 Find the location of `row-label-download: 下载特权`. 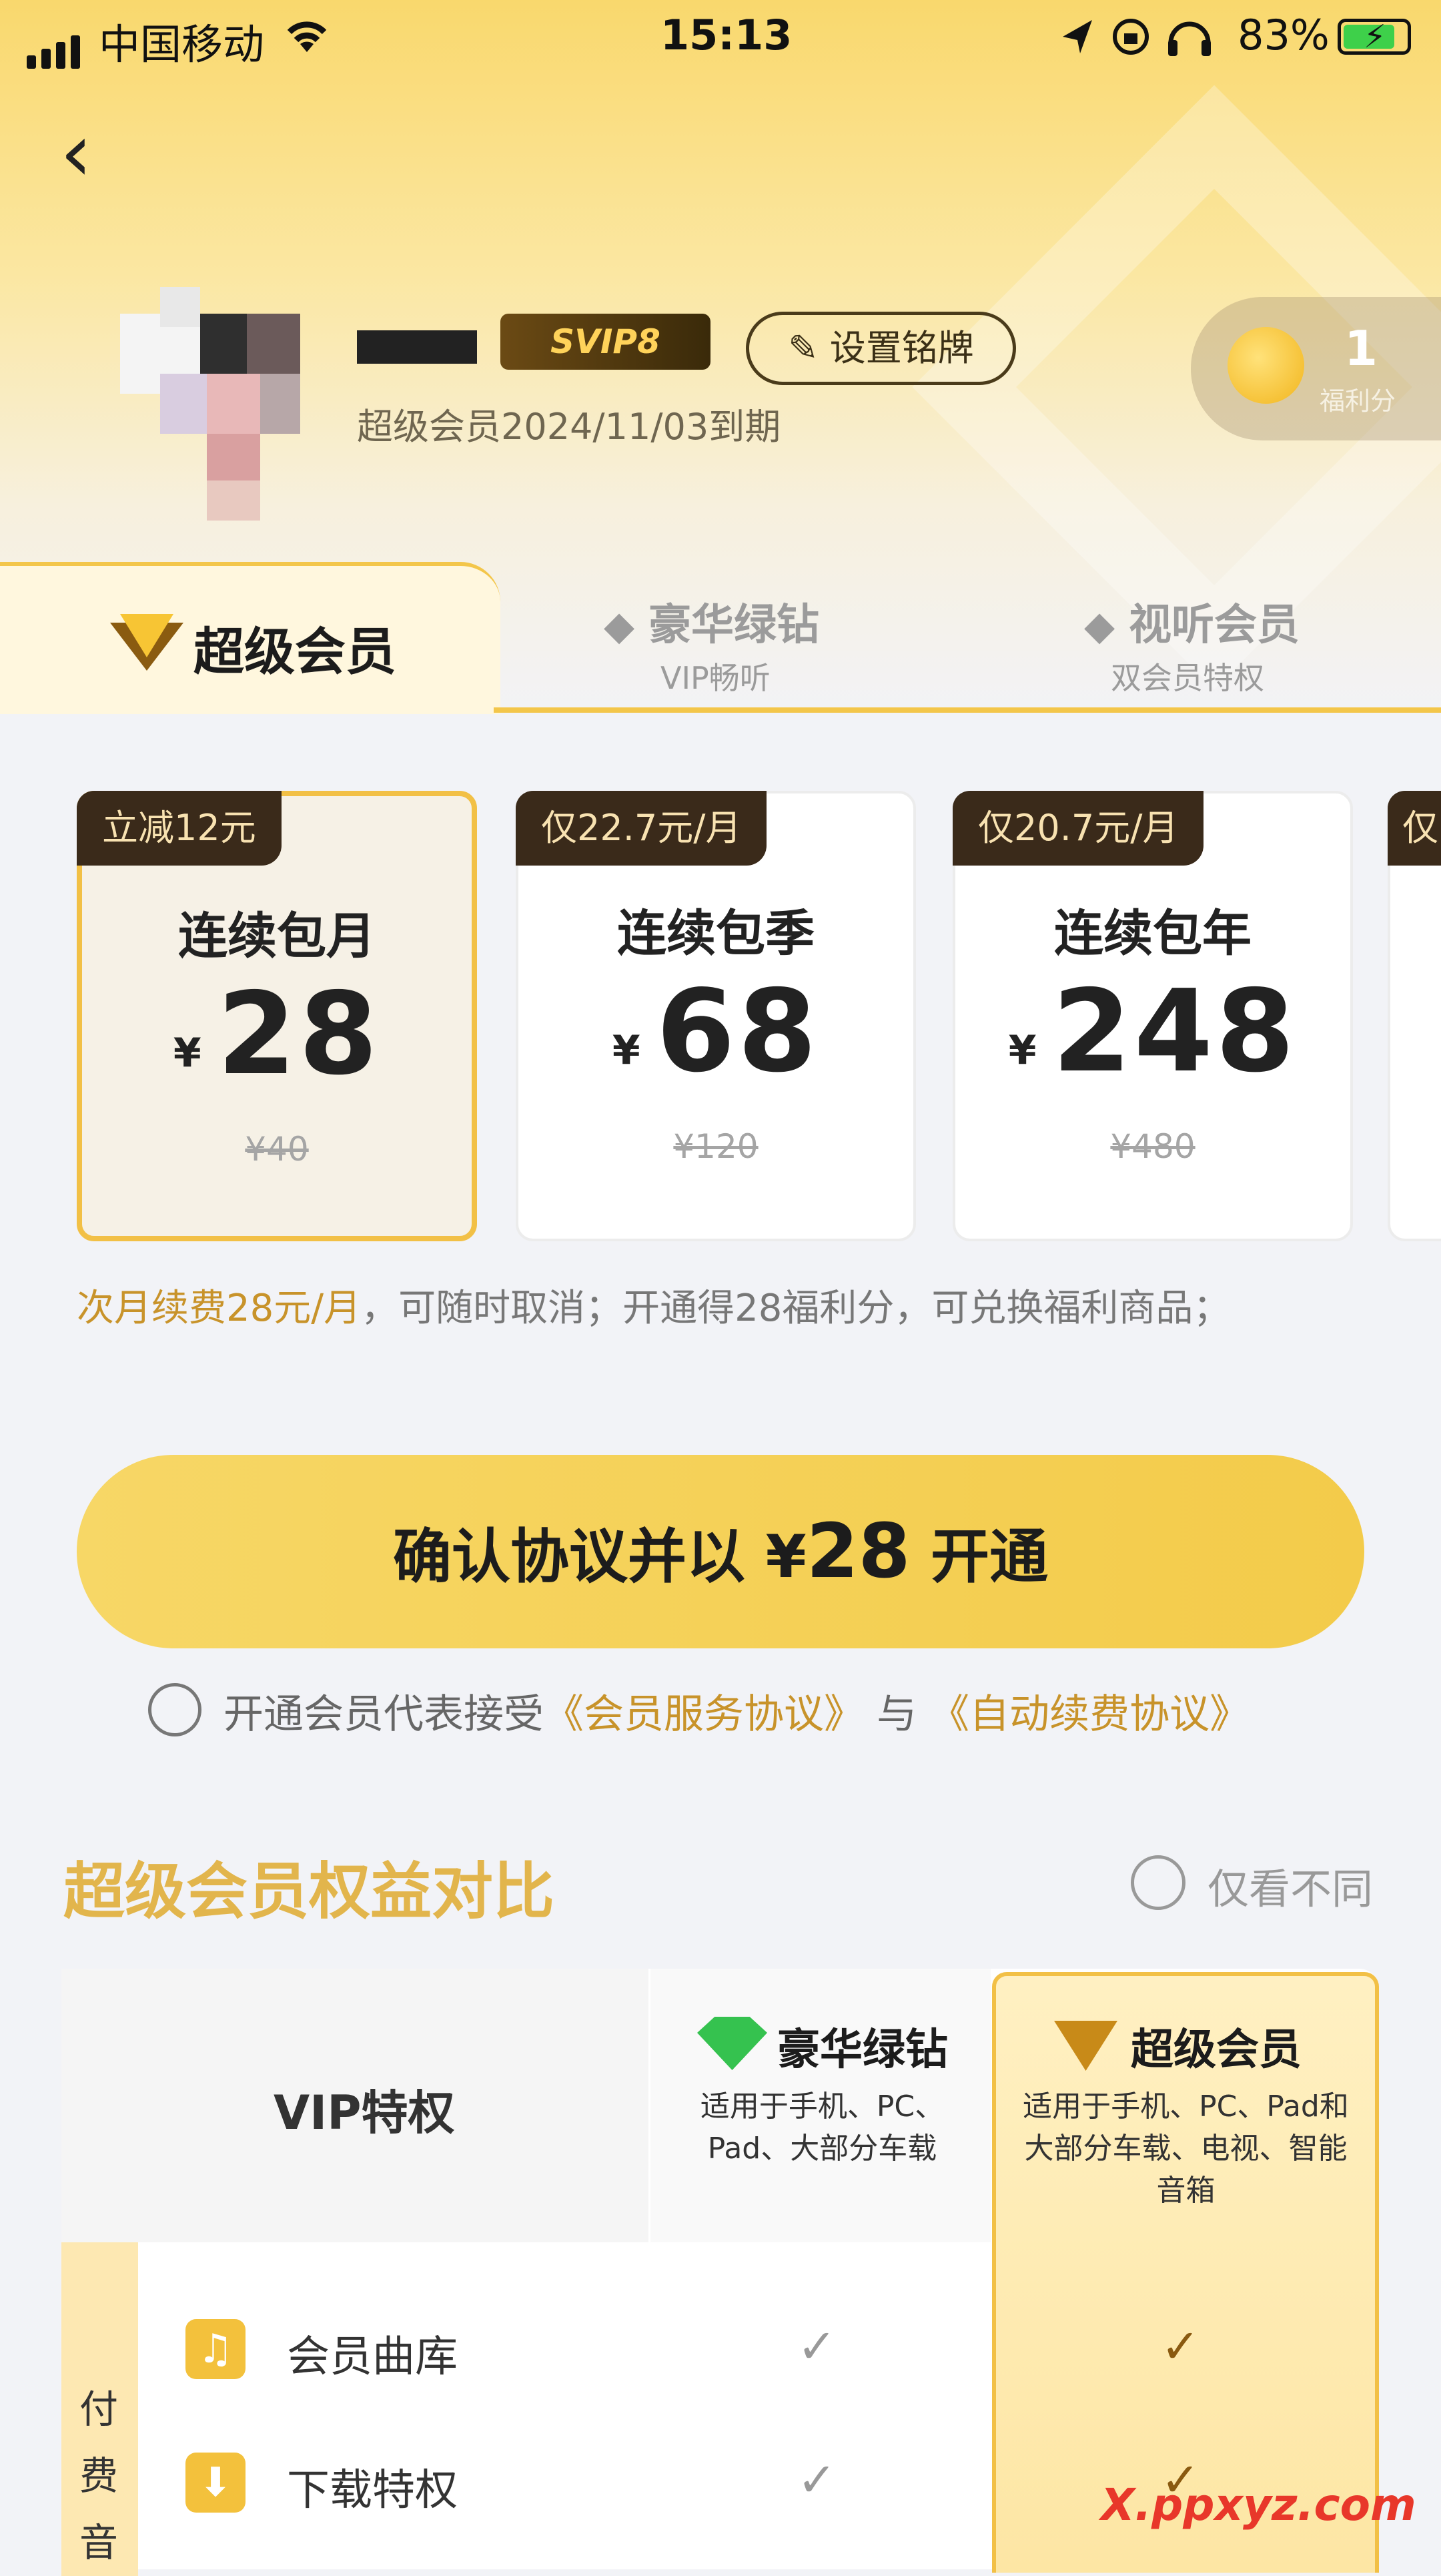

row-label-download: 下载特权 is located at coordinates (373, 2490).